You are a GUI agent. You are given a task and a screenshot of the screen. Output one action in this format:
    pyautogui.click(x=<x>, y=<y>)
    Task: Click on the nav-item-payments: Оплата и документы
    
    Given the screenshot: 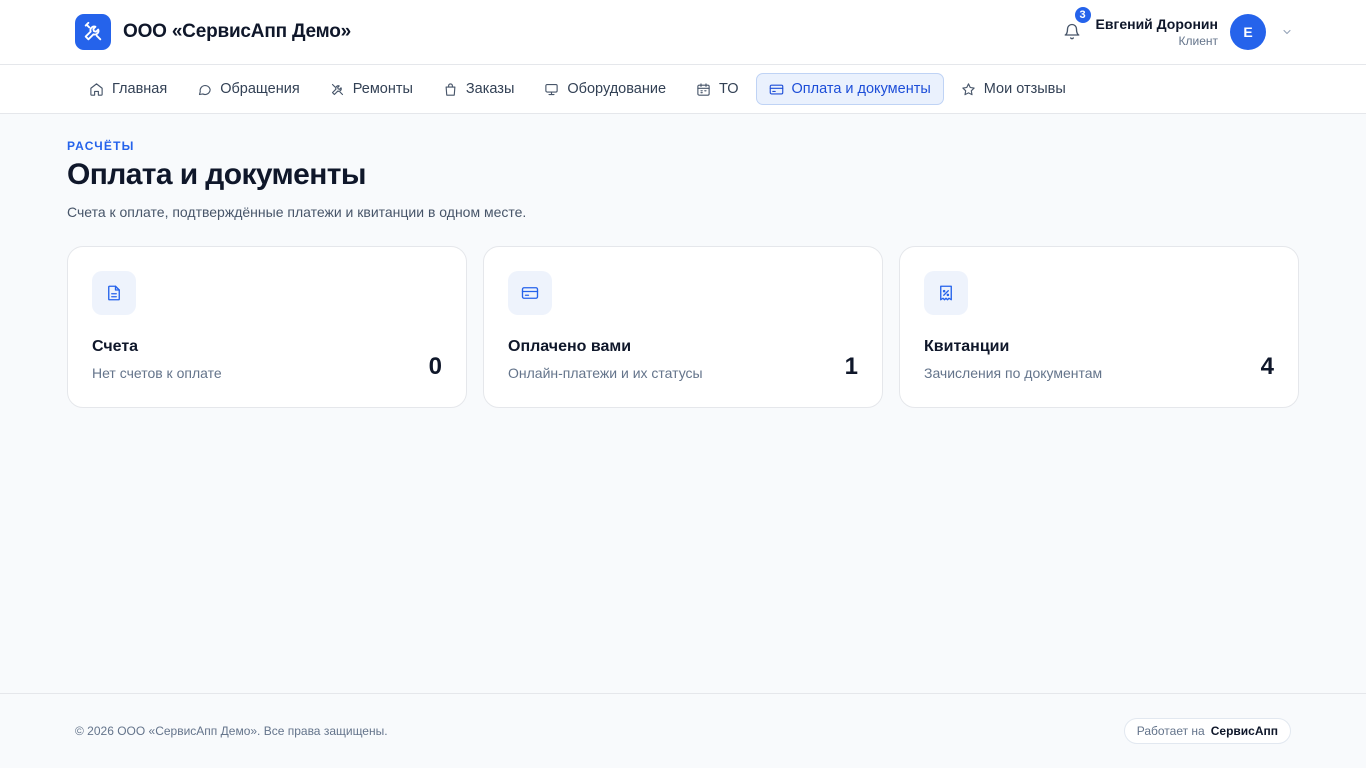 What is the action you would take?
    pyautogui.click(x=849, y=89)
    